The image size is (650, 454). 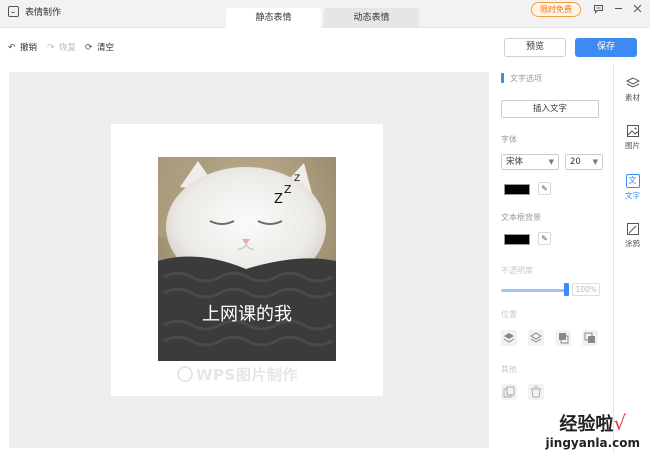 I want to click on zzz-z3: Z, so click(x=297, y=179).